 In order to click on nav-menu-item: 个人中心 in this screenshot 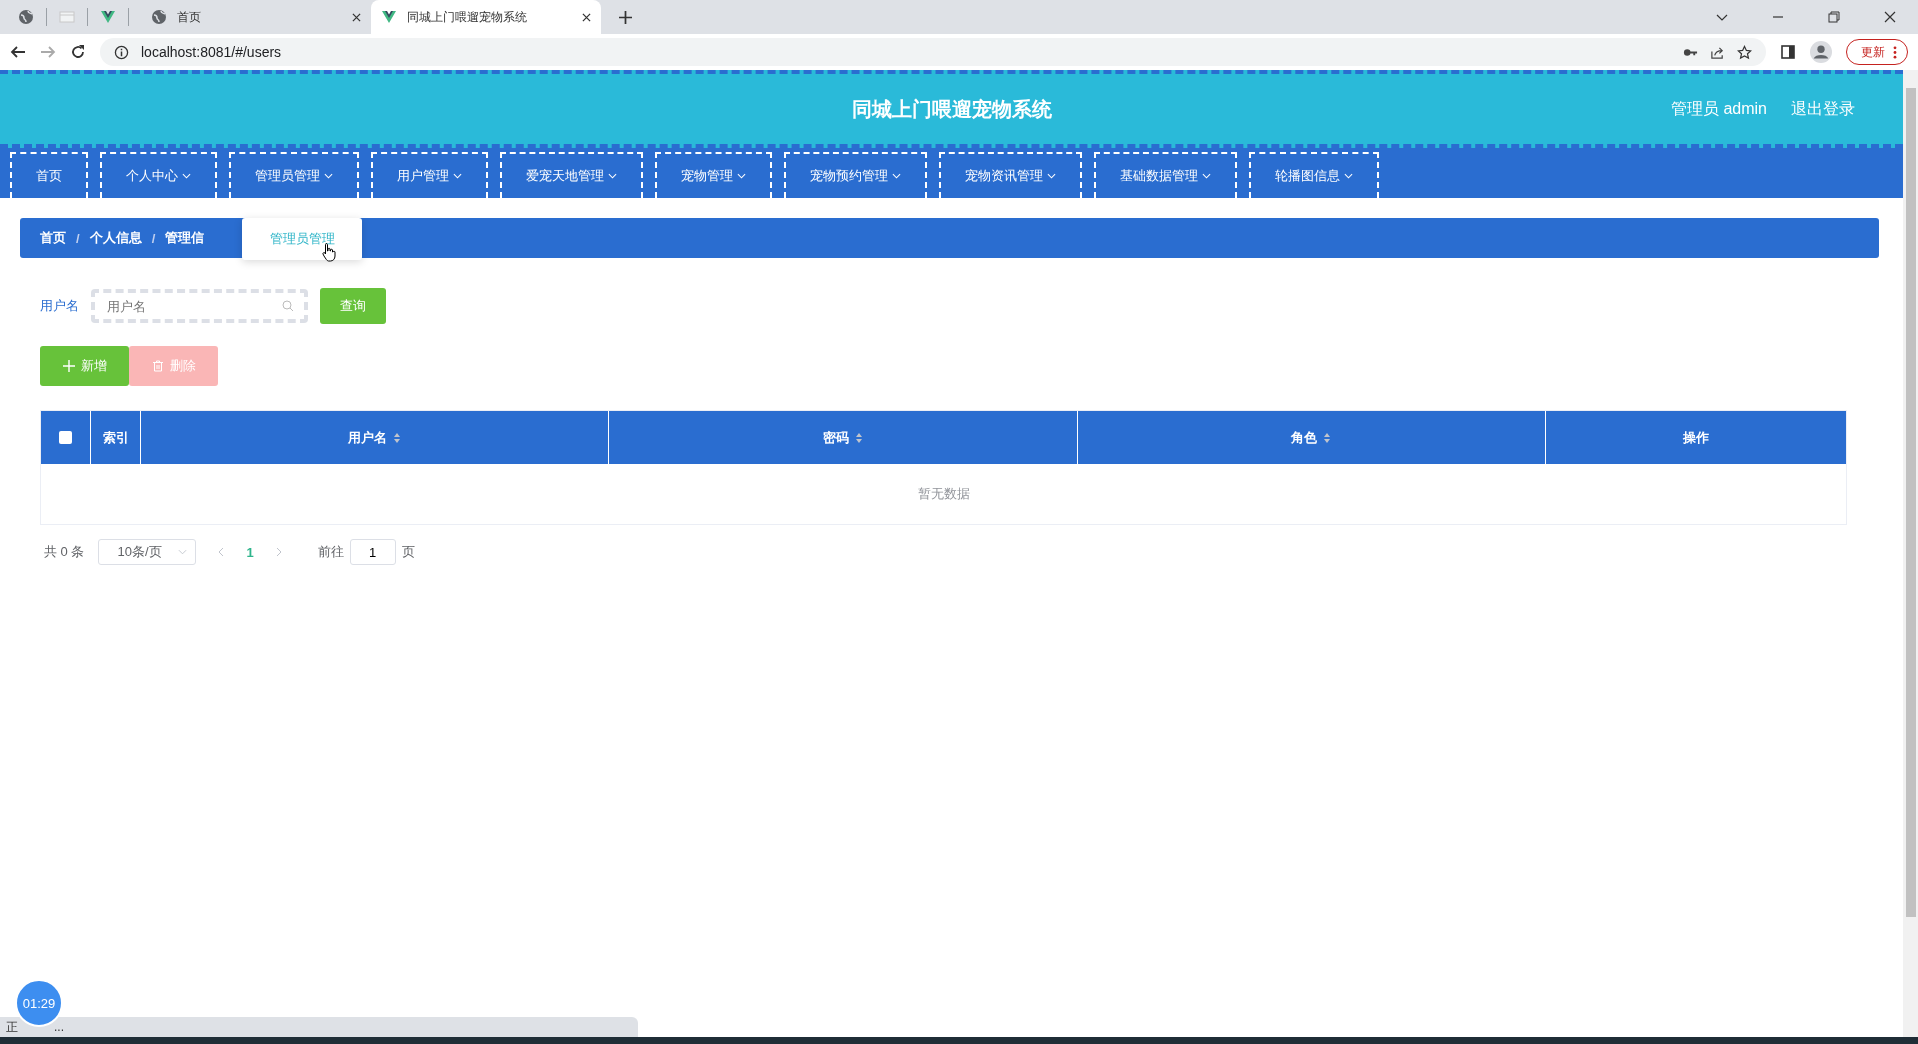, I will do `click(158, 175)`.